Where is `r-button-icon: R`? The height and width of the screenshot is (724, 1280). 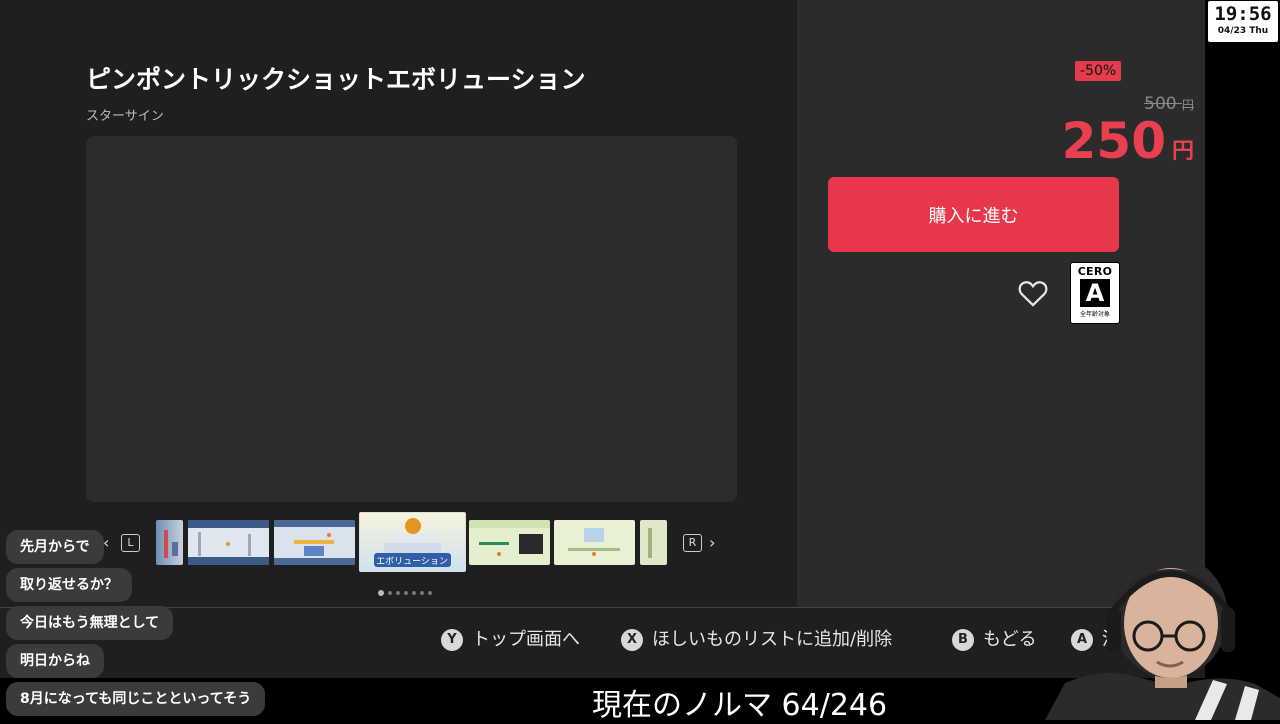 r-button-icon: R is located at coordinates (692, 543).